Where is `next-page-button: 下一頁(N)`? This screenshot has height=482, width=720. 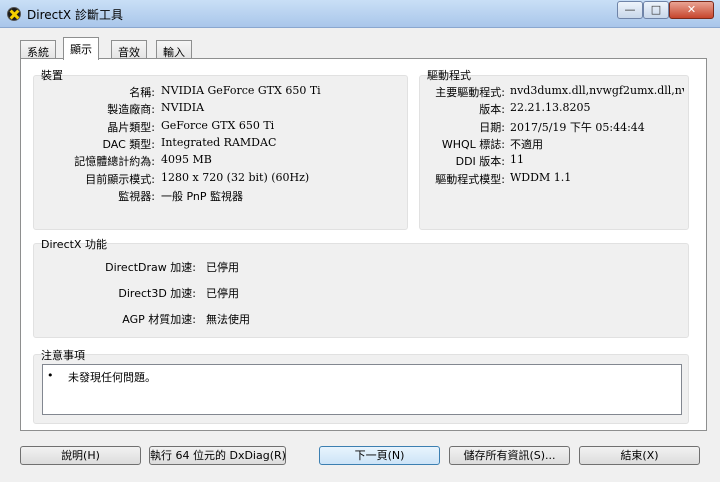 next-page-button: 下一頁(N) is located at coordinates (379, 455).